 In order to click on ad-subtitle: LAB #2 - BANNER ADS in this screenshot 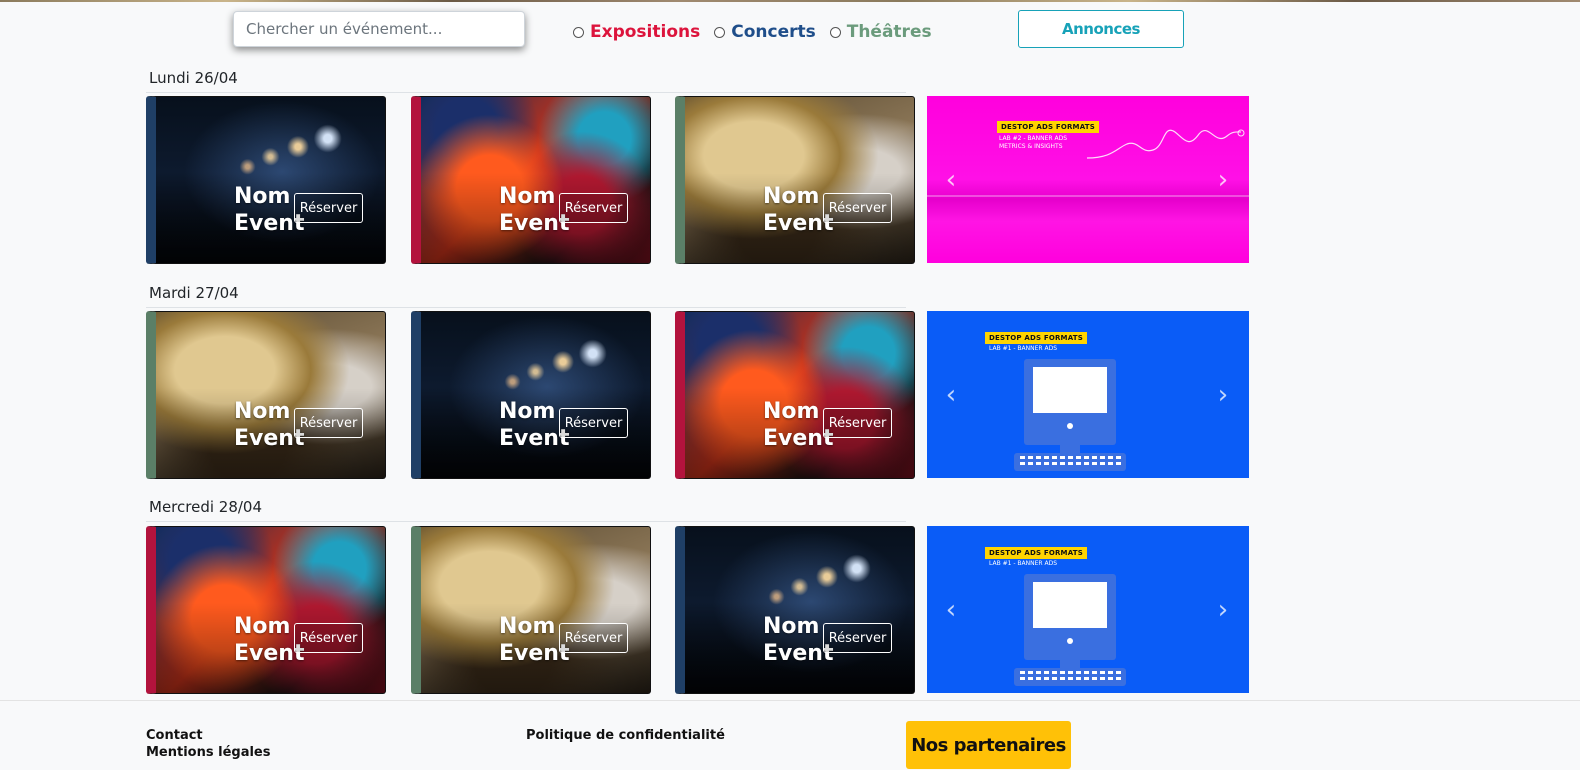, I will do `click(1033, 138)`.